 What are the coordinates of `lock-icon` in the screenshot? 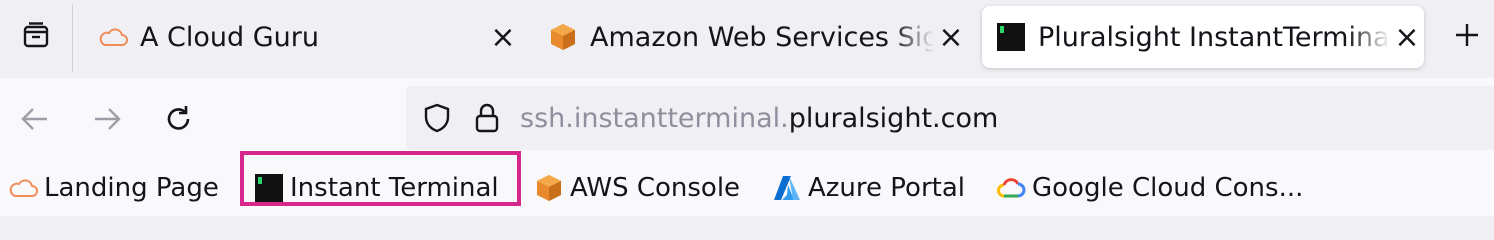 It's located at (487, 118).